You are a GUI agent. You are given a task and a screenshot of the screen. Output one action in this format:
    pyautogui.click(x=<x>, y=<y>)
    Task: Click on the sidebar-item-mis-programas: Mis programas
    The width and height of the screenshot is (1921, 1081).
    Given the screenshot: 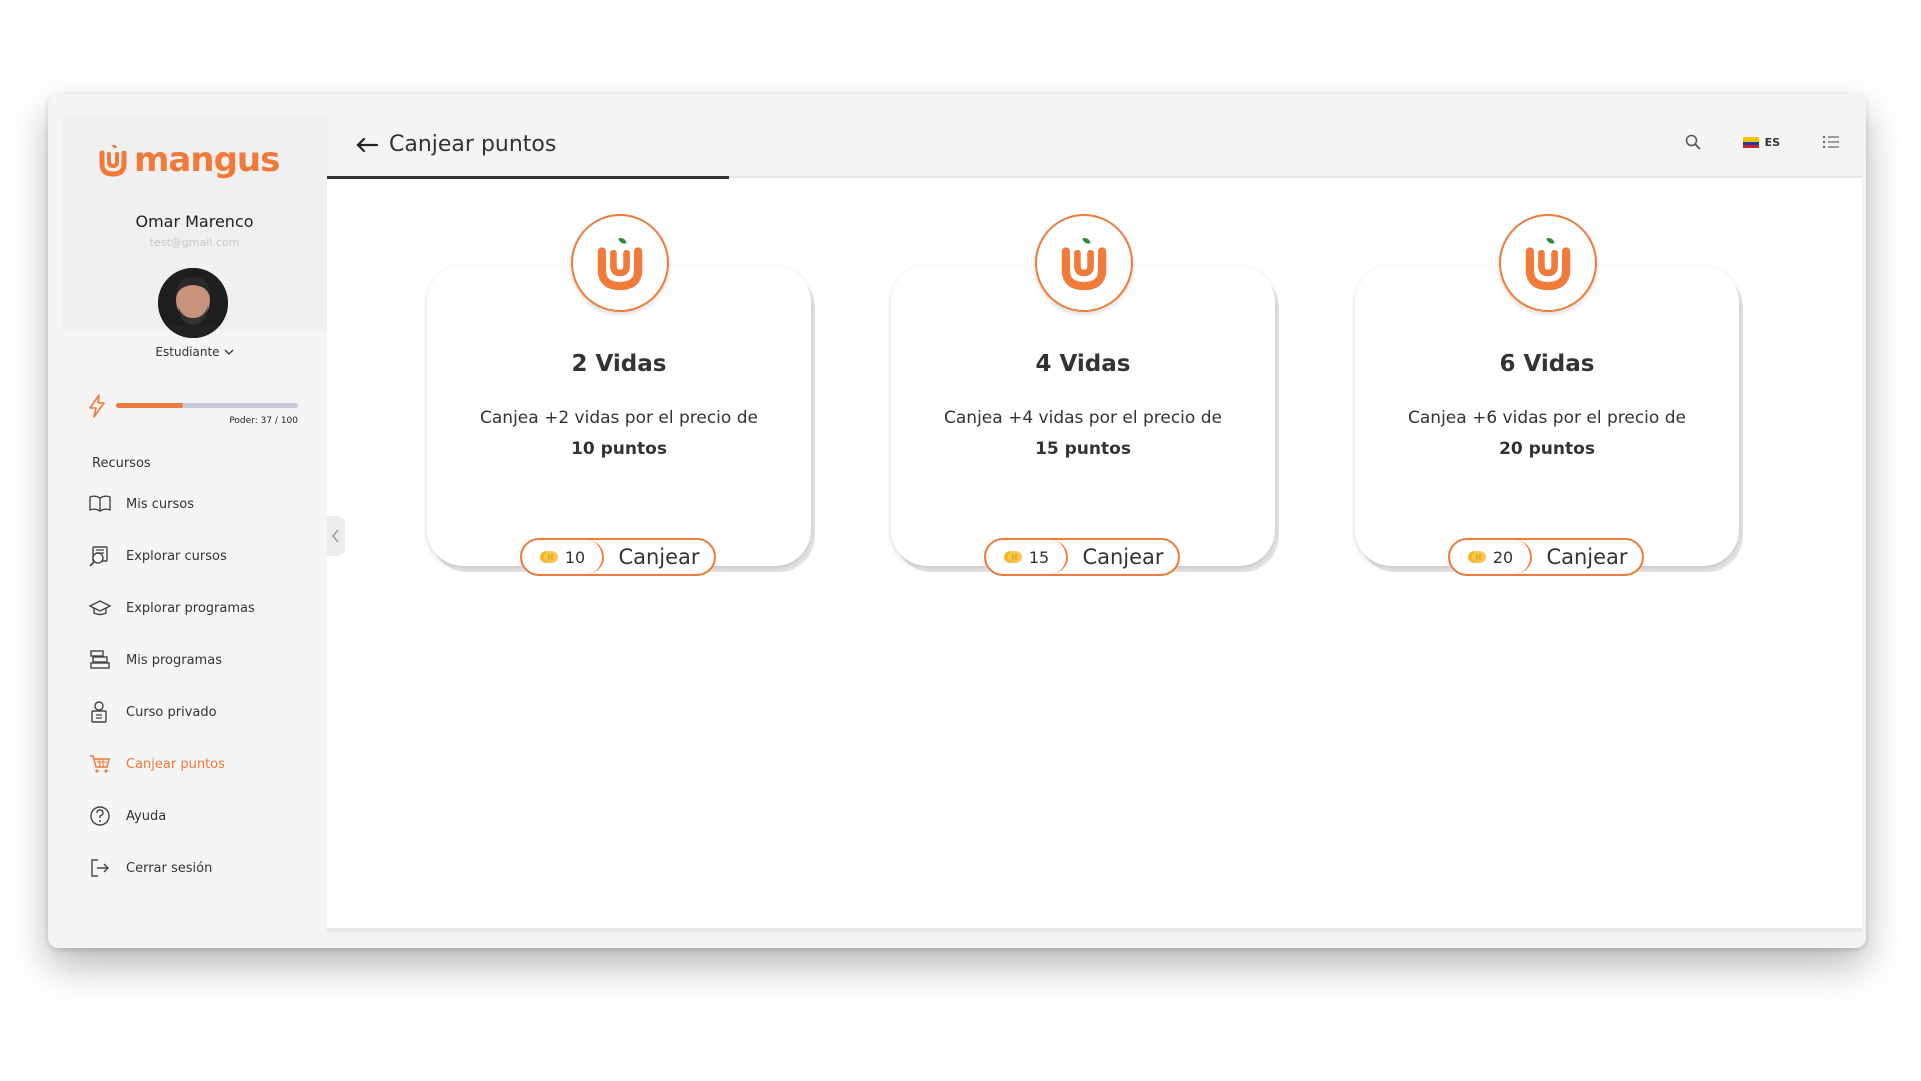 What is the action you would take?
    pyautogui.click(x=203, y=660)
    